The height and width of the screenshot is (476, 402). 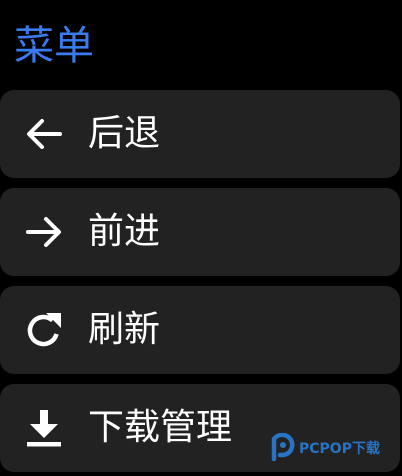 I want to click on arrow-right-icon, so click(x=44, y=232).